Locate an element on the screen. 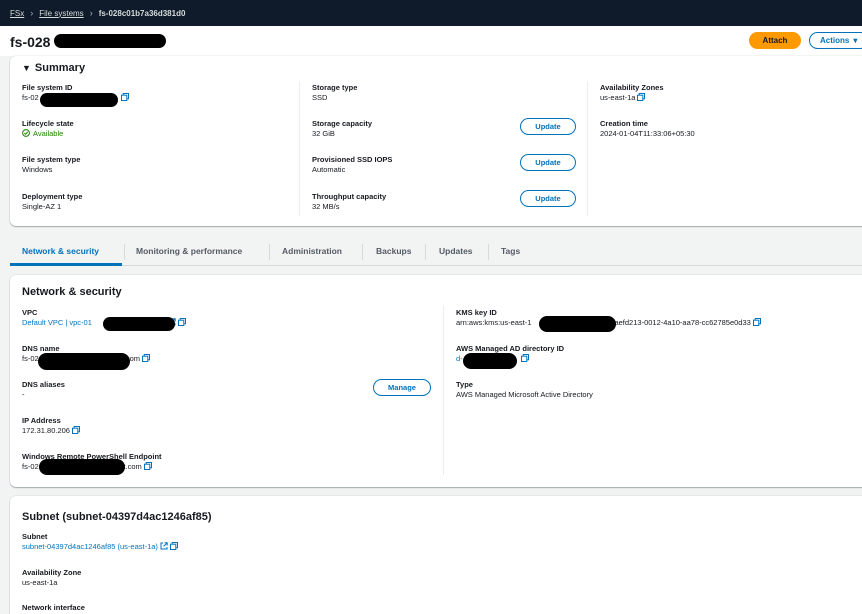 Image resolution: width=862 pixels, height=614 pixels. tab-monitoring-performance: Monitoring & performance is located at coordinates (189, 251).